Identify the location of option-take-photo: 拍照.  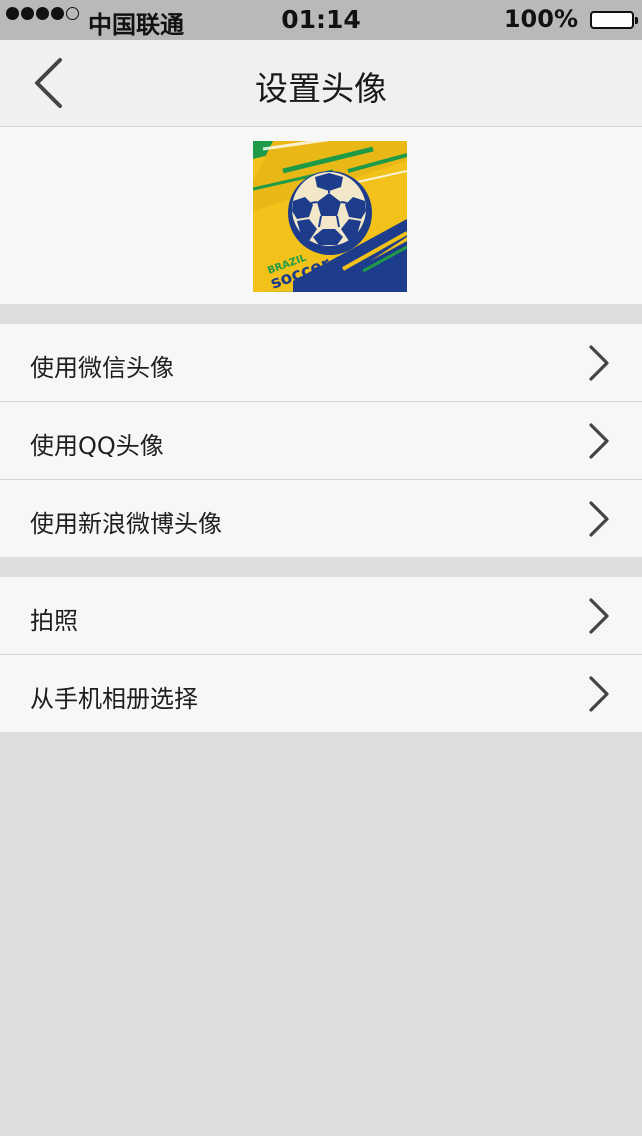
(321, 616).